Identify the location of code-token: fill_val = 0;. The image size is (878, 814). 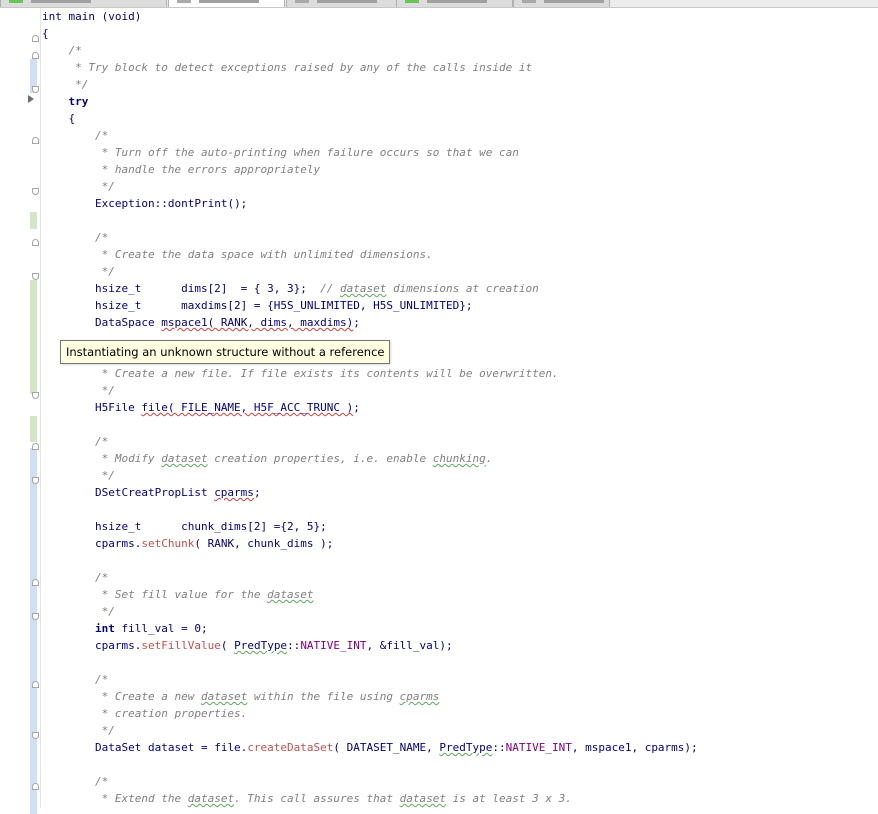
(161, 628).